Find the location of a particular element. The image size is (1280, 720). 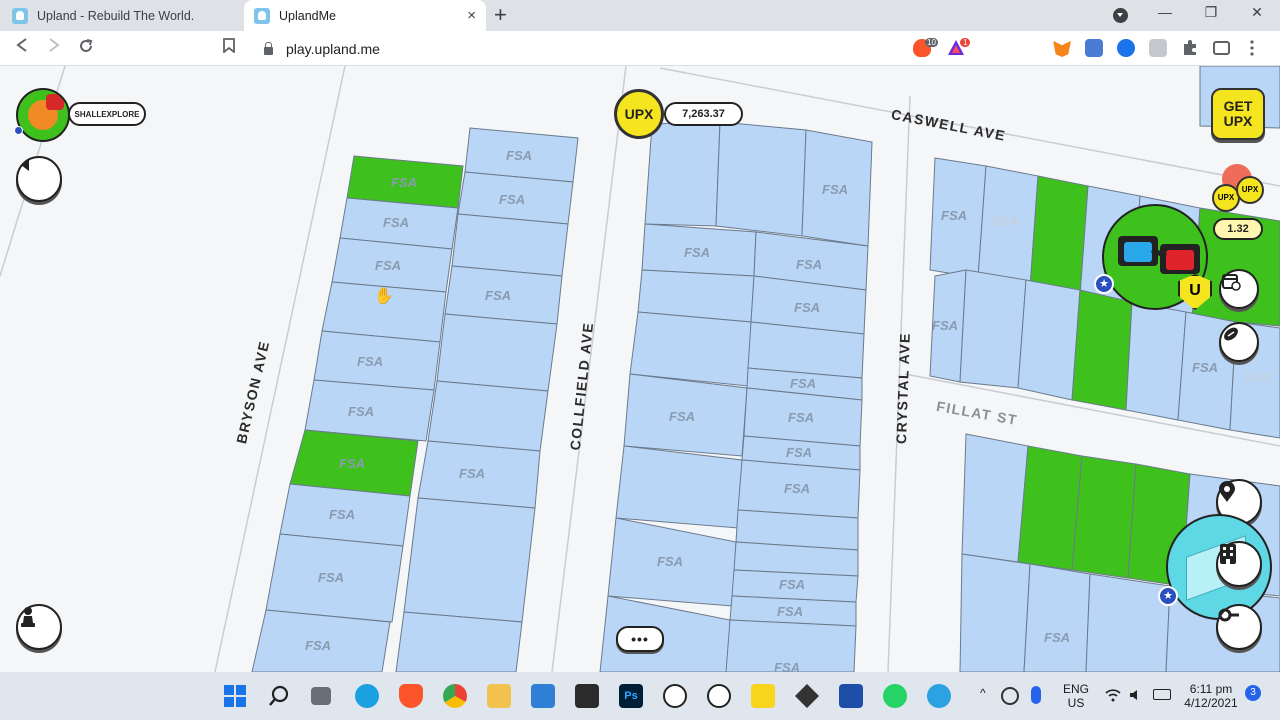

windows-start-icon is located at coordinates (235, 696).